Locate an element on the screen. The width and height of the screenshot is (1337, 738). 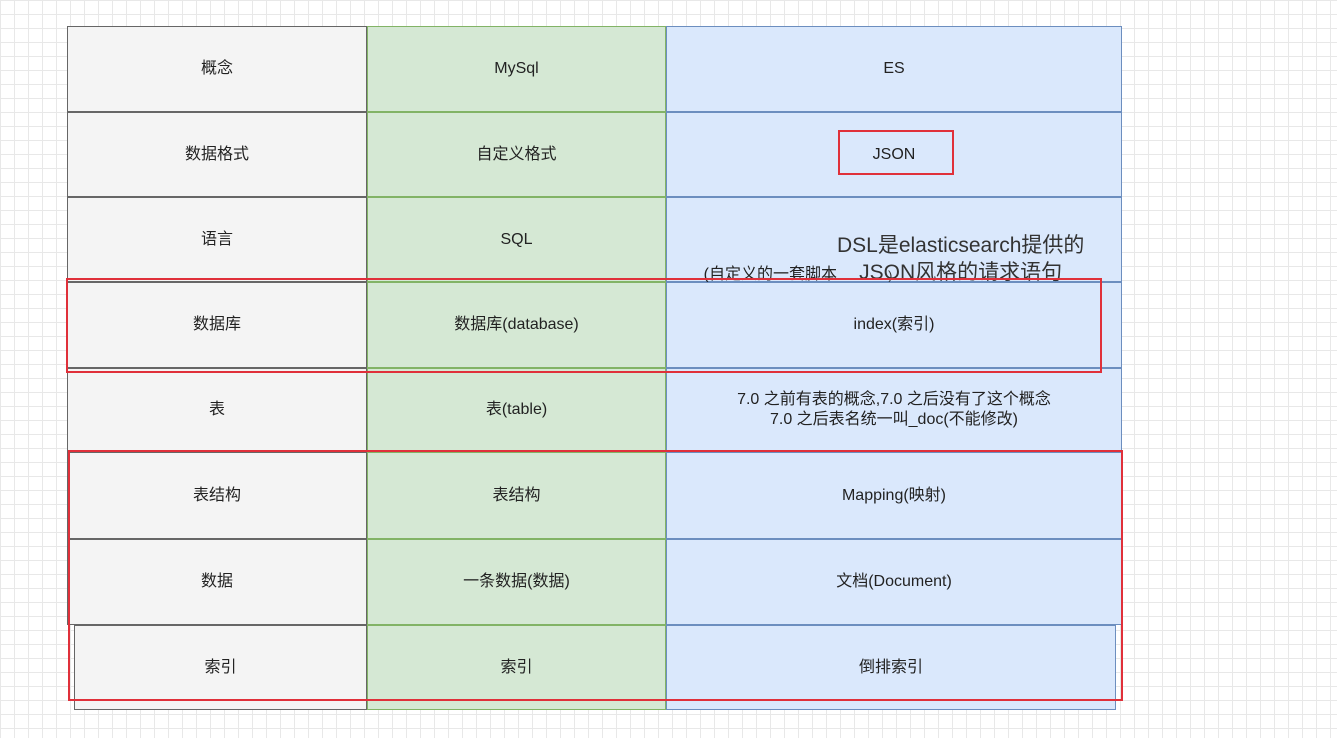
concept-cell-table: 表 is located at coordinates (217, 410).